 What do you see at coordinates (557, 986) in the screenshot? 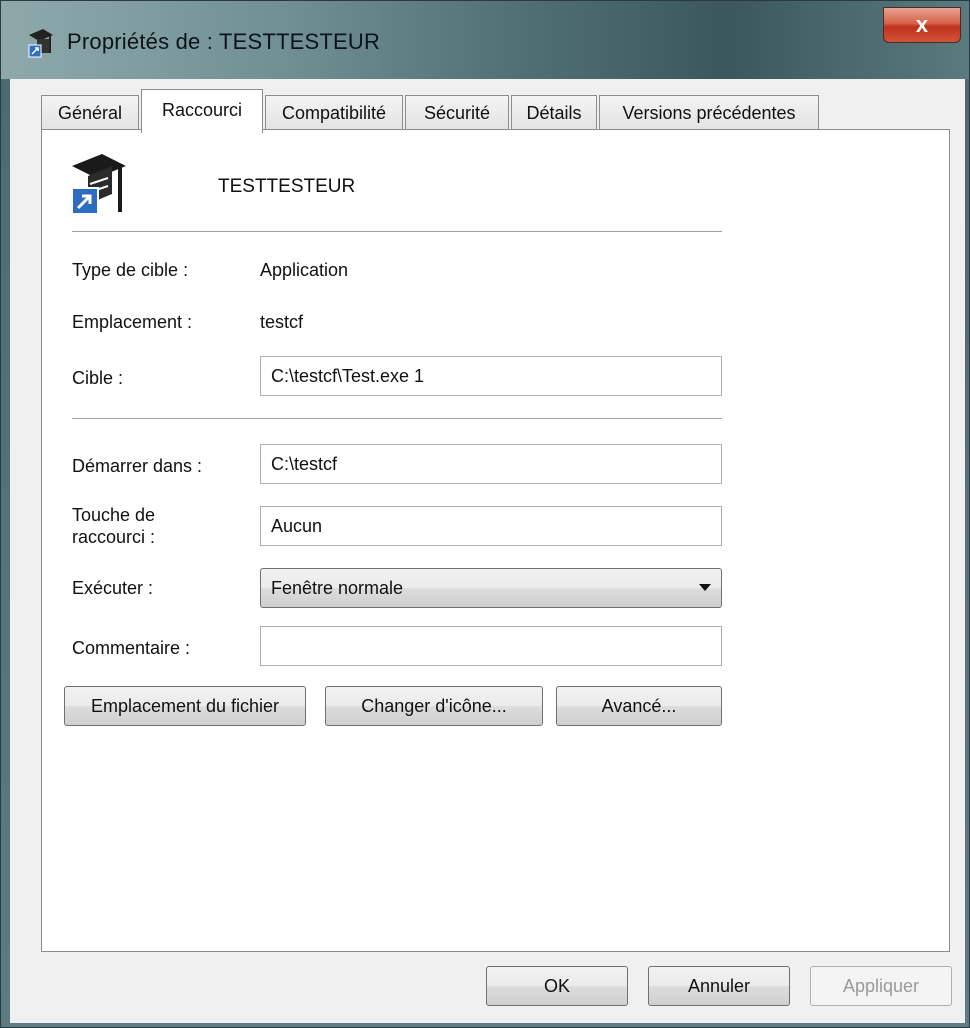
I see `ok-button: OK` at bounding box center [557, 986].